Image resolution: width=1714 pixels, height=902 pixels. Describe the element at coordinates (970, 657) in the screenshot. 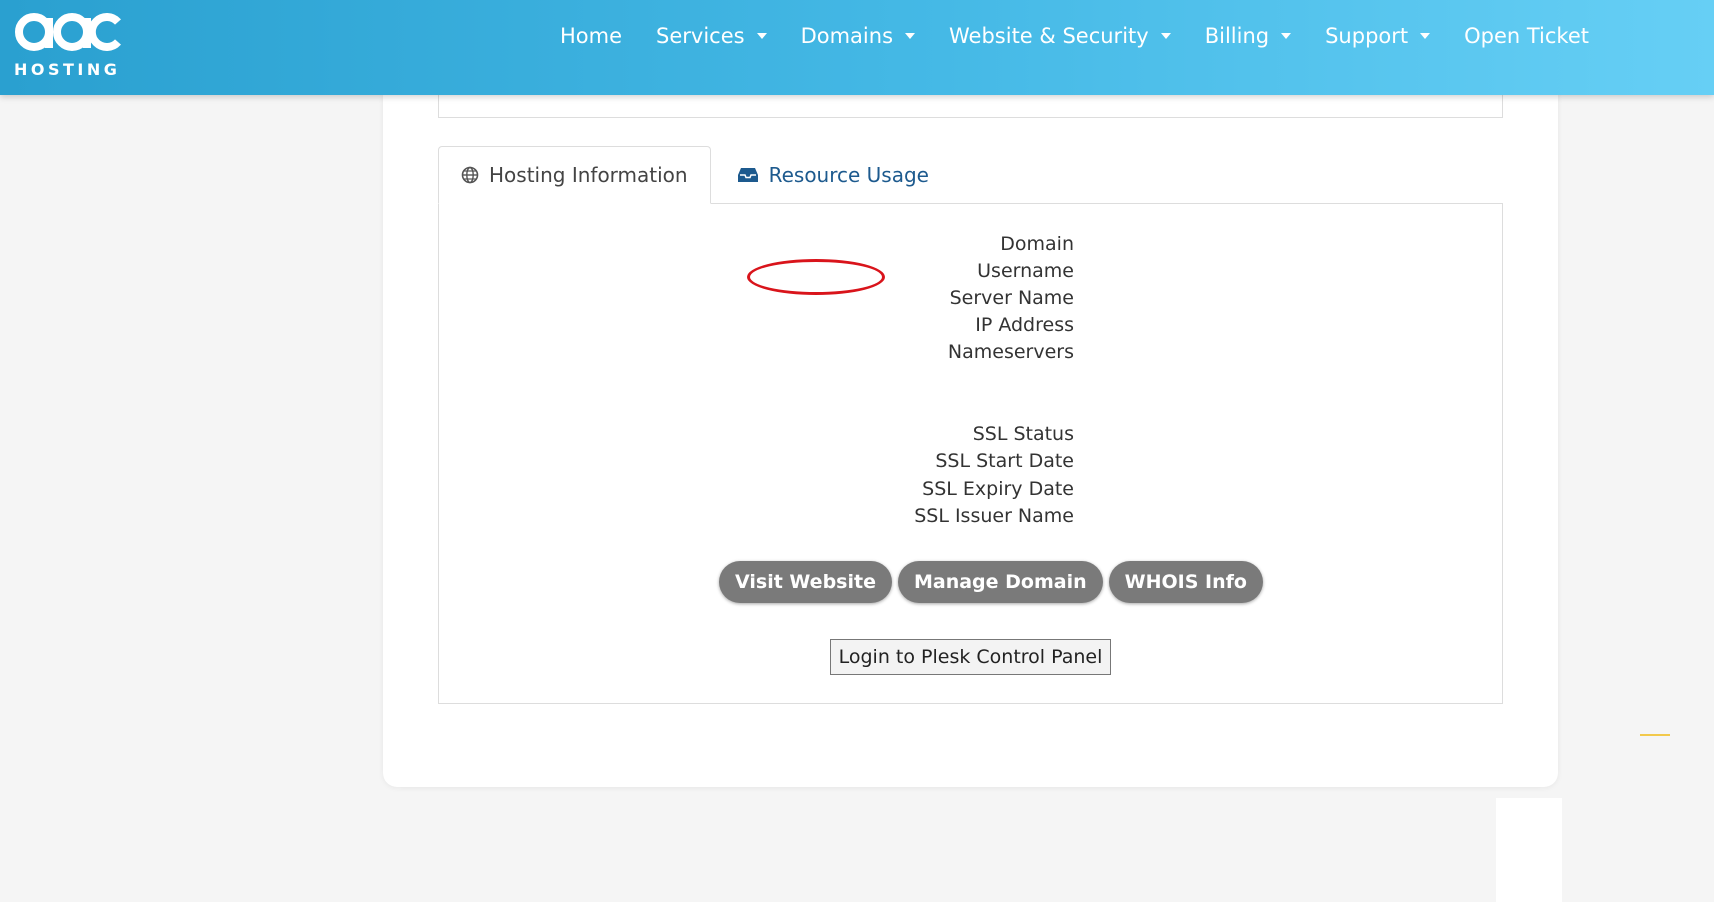

I see `plesk-login-button: Login to Plesk Control Panel` at that location.